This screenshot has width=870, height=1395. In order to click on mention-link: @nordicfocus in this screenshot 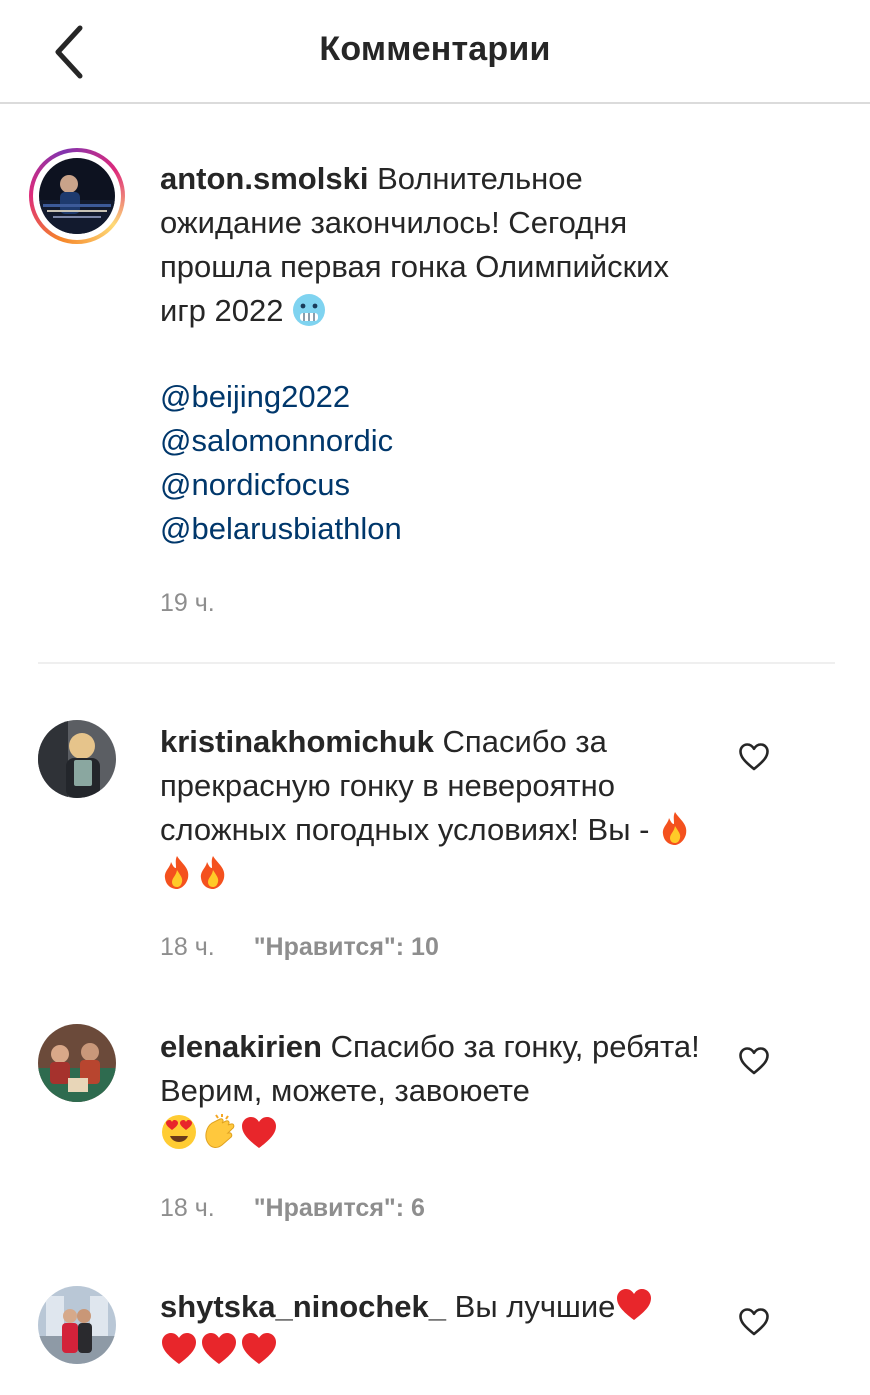, I will do `click(440, 485)`.